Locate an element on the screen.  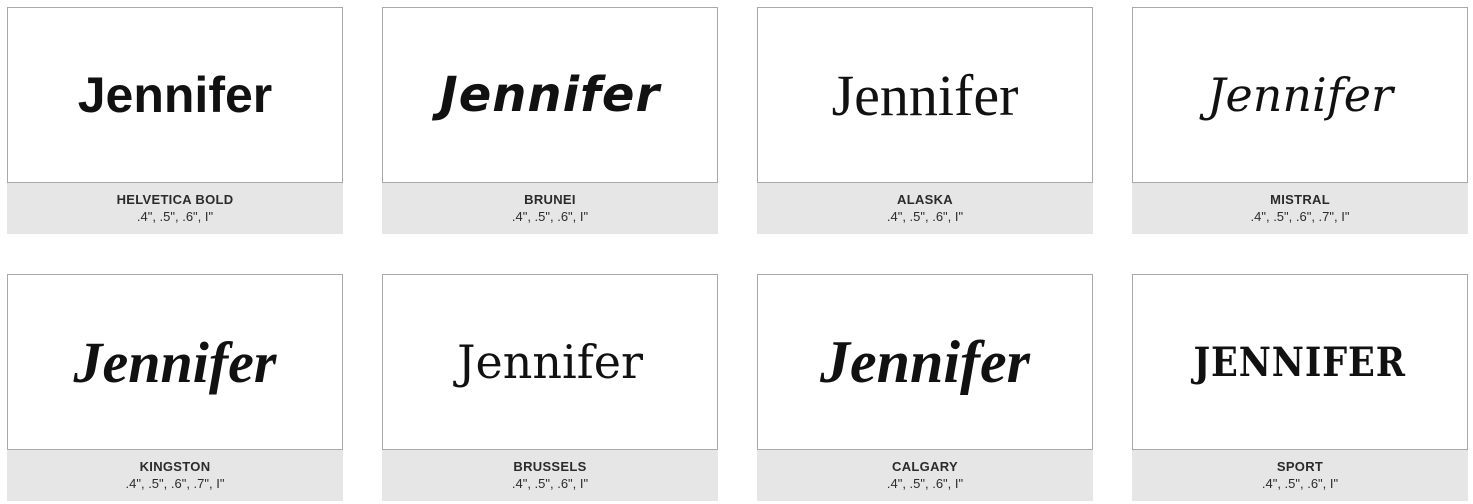
font-sample-box: JENNIFER is located at coordinates (1300, 362).